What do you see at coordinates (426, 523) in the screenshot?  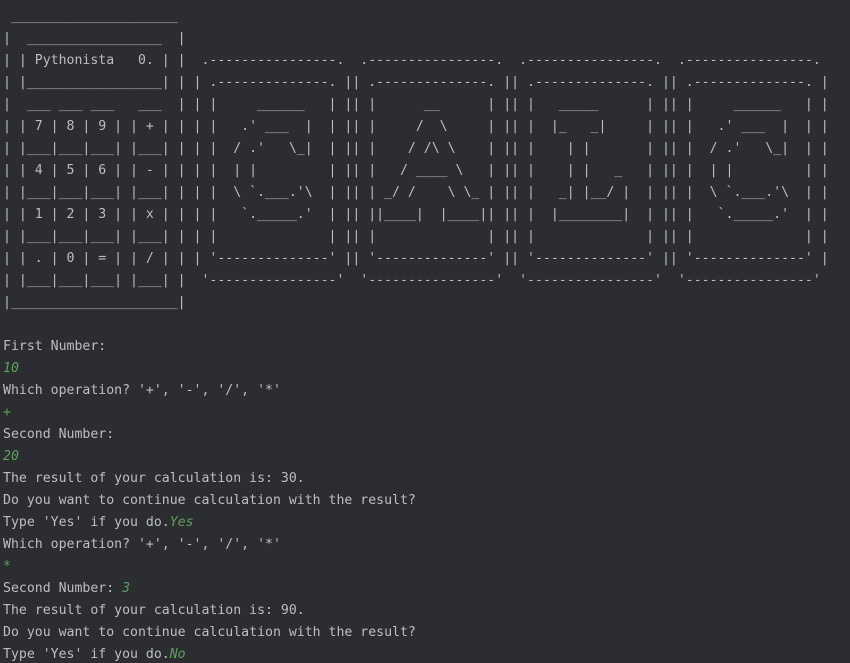 I see `console-line: Type 'Yes' if you do.Yes` at bounding box center [426, 523].